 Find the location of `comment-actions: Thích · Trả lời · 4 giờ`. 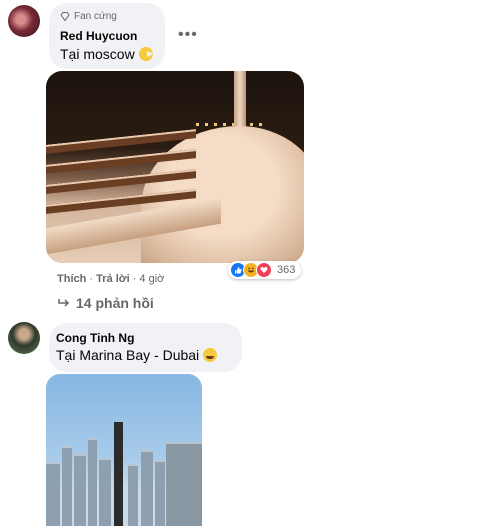

comment-actions: Thích · Trả lời · 4 giờ is located at coordinates (110, 279).